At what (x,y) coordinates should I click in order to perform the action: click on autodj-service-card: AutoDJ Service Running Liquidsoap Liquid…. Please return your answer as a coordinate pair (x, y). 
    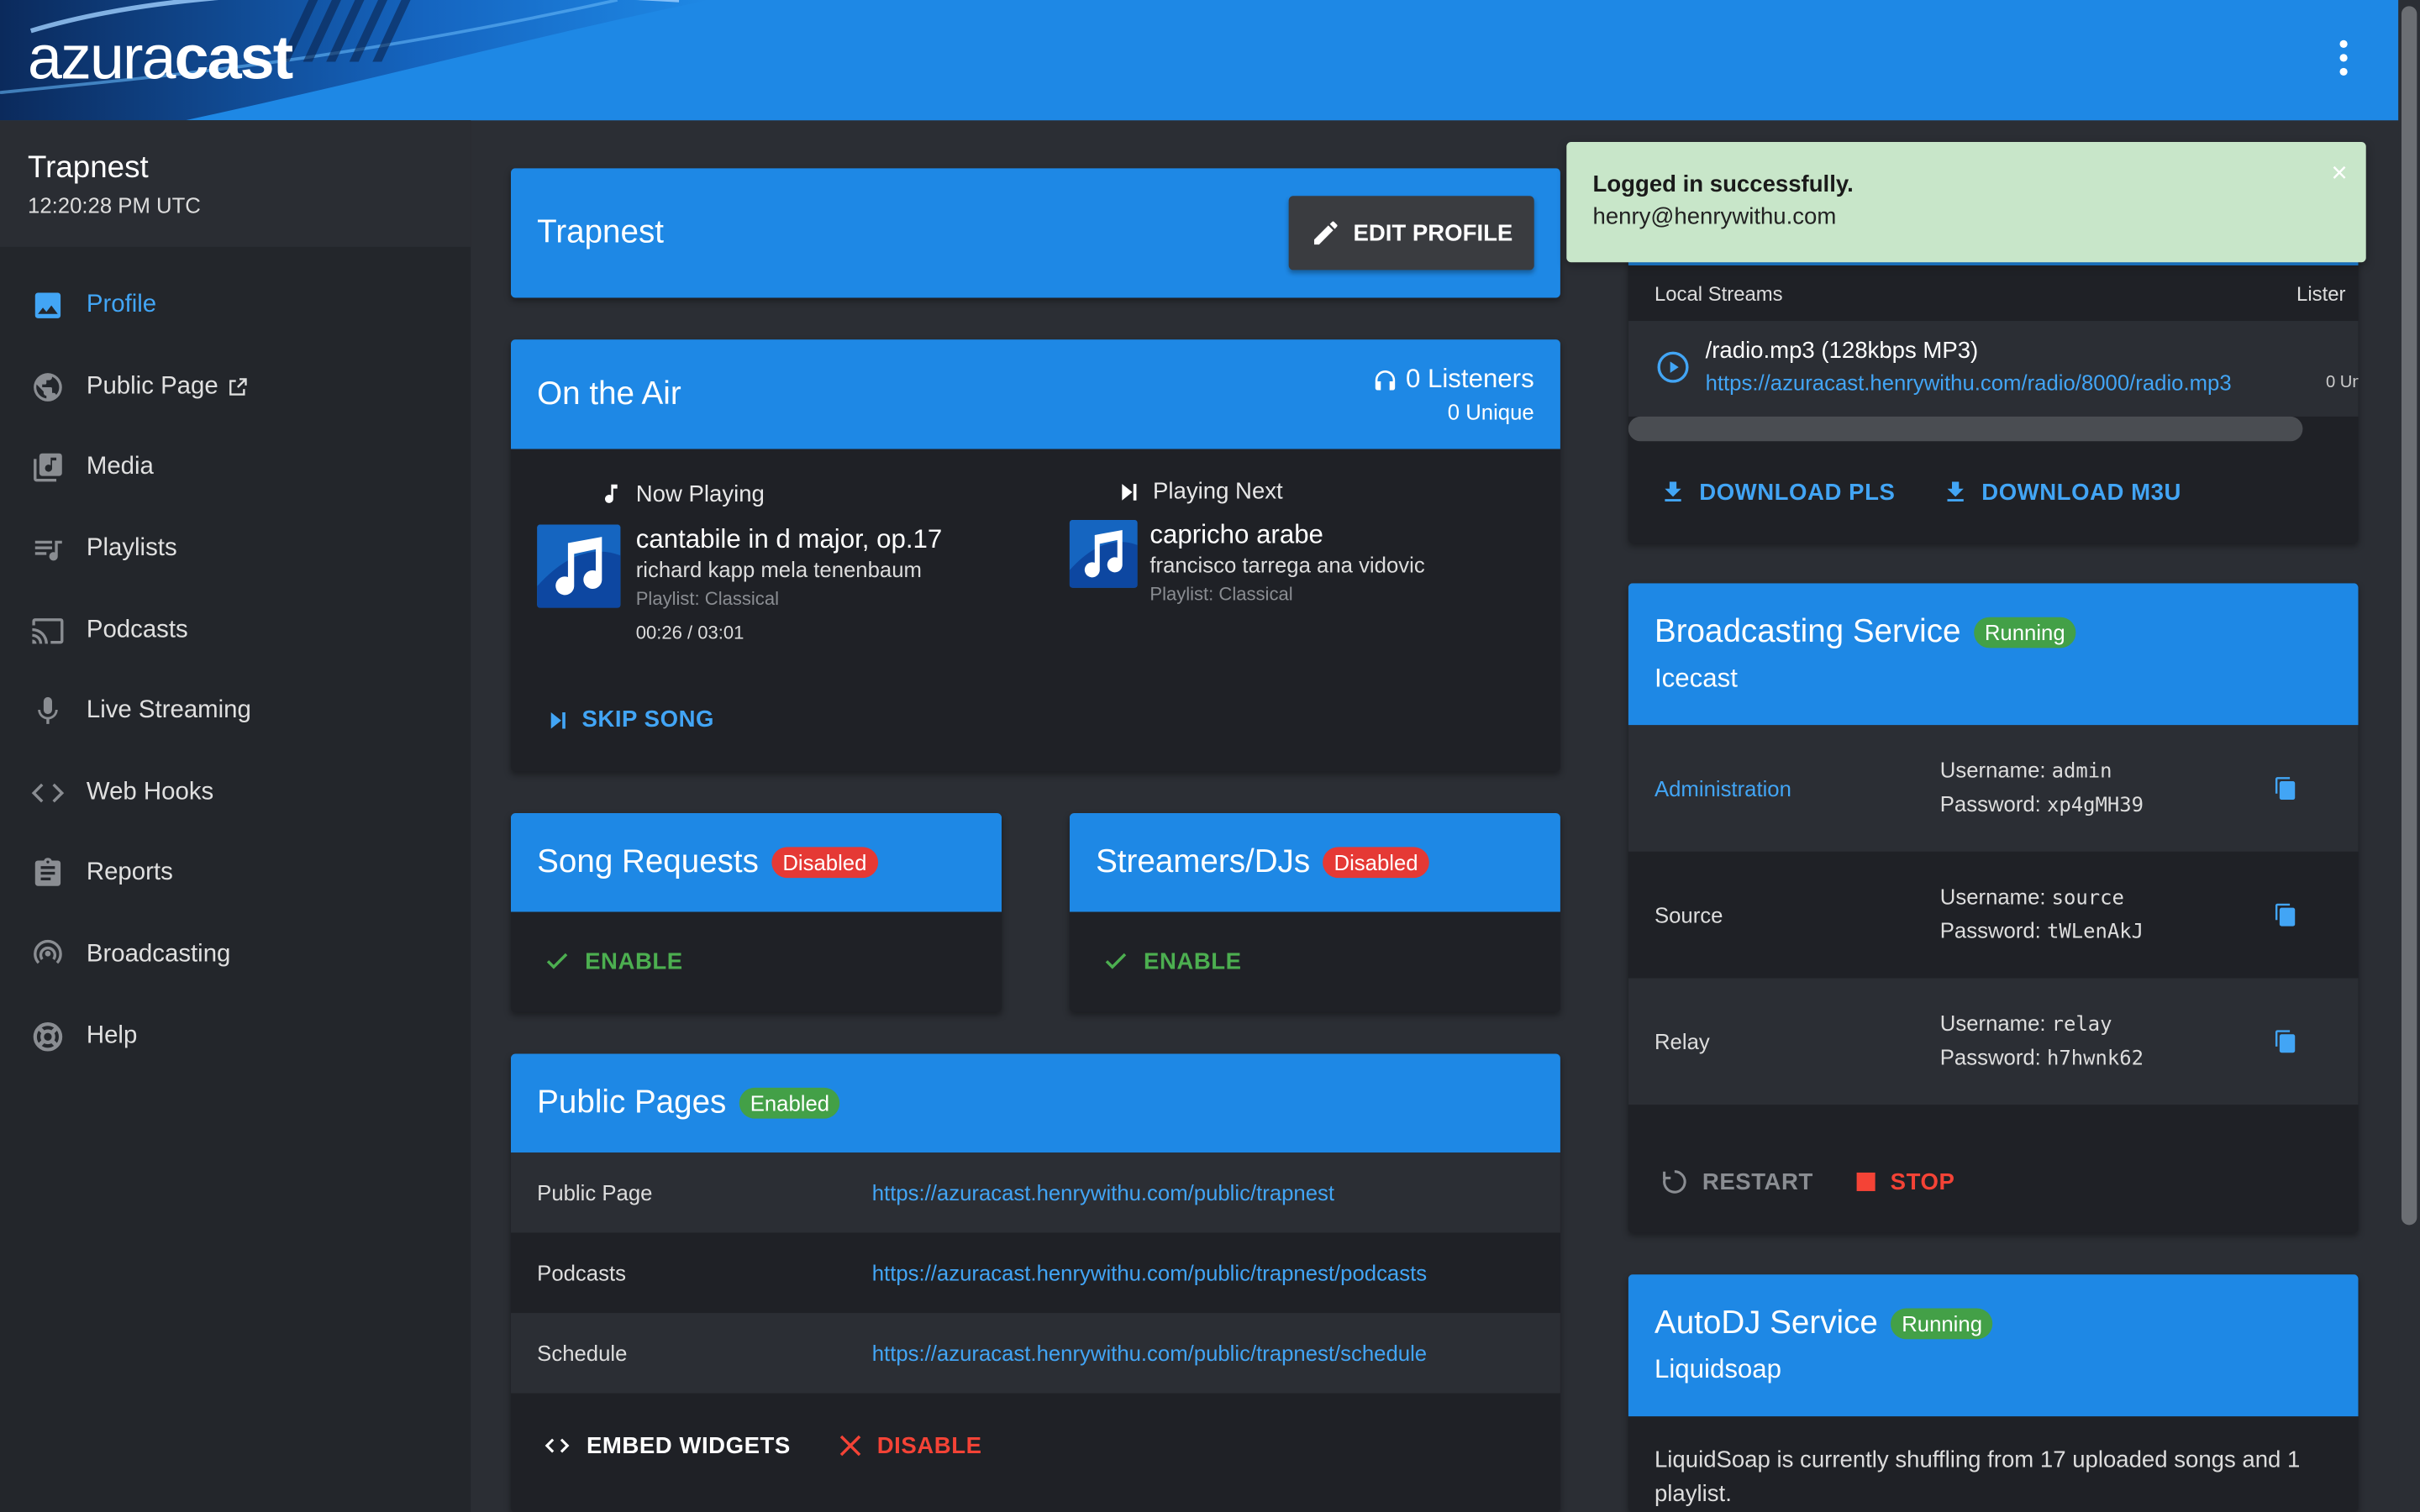
    Looking at the image, I should click on (1993, 1393).